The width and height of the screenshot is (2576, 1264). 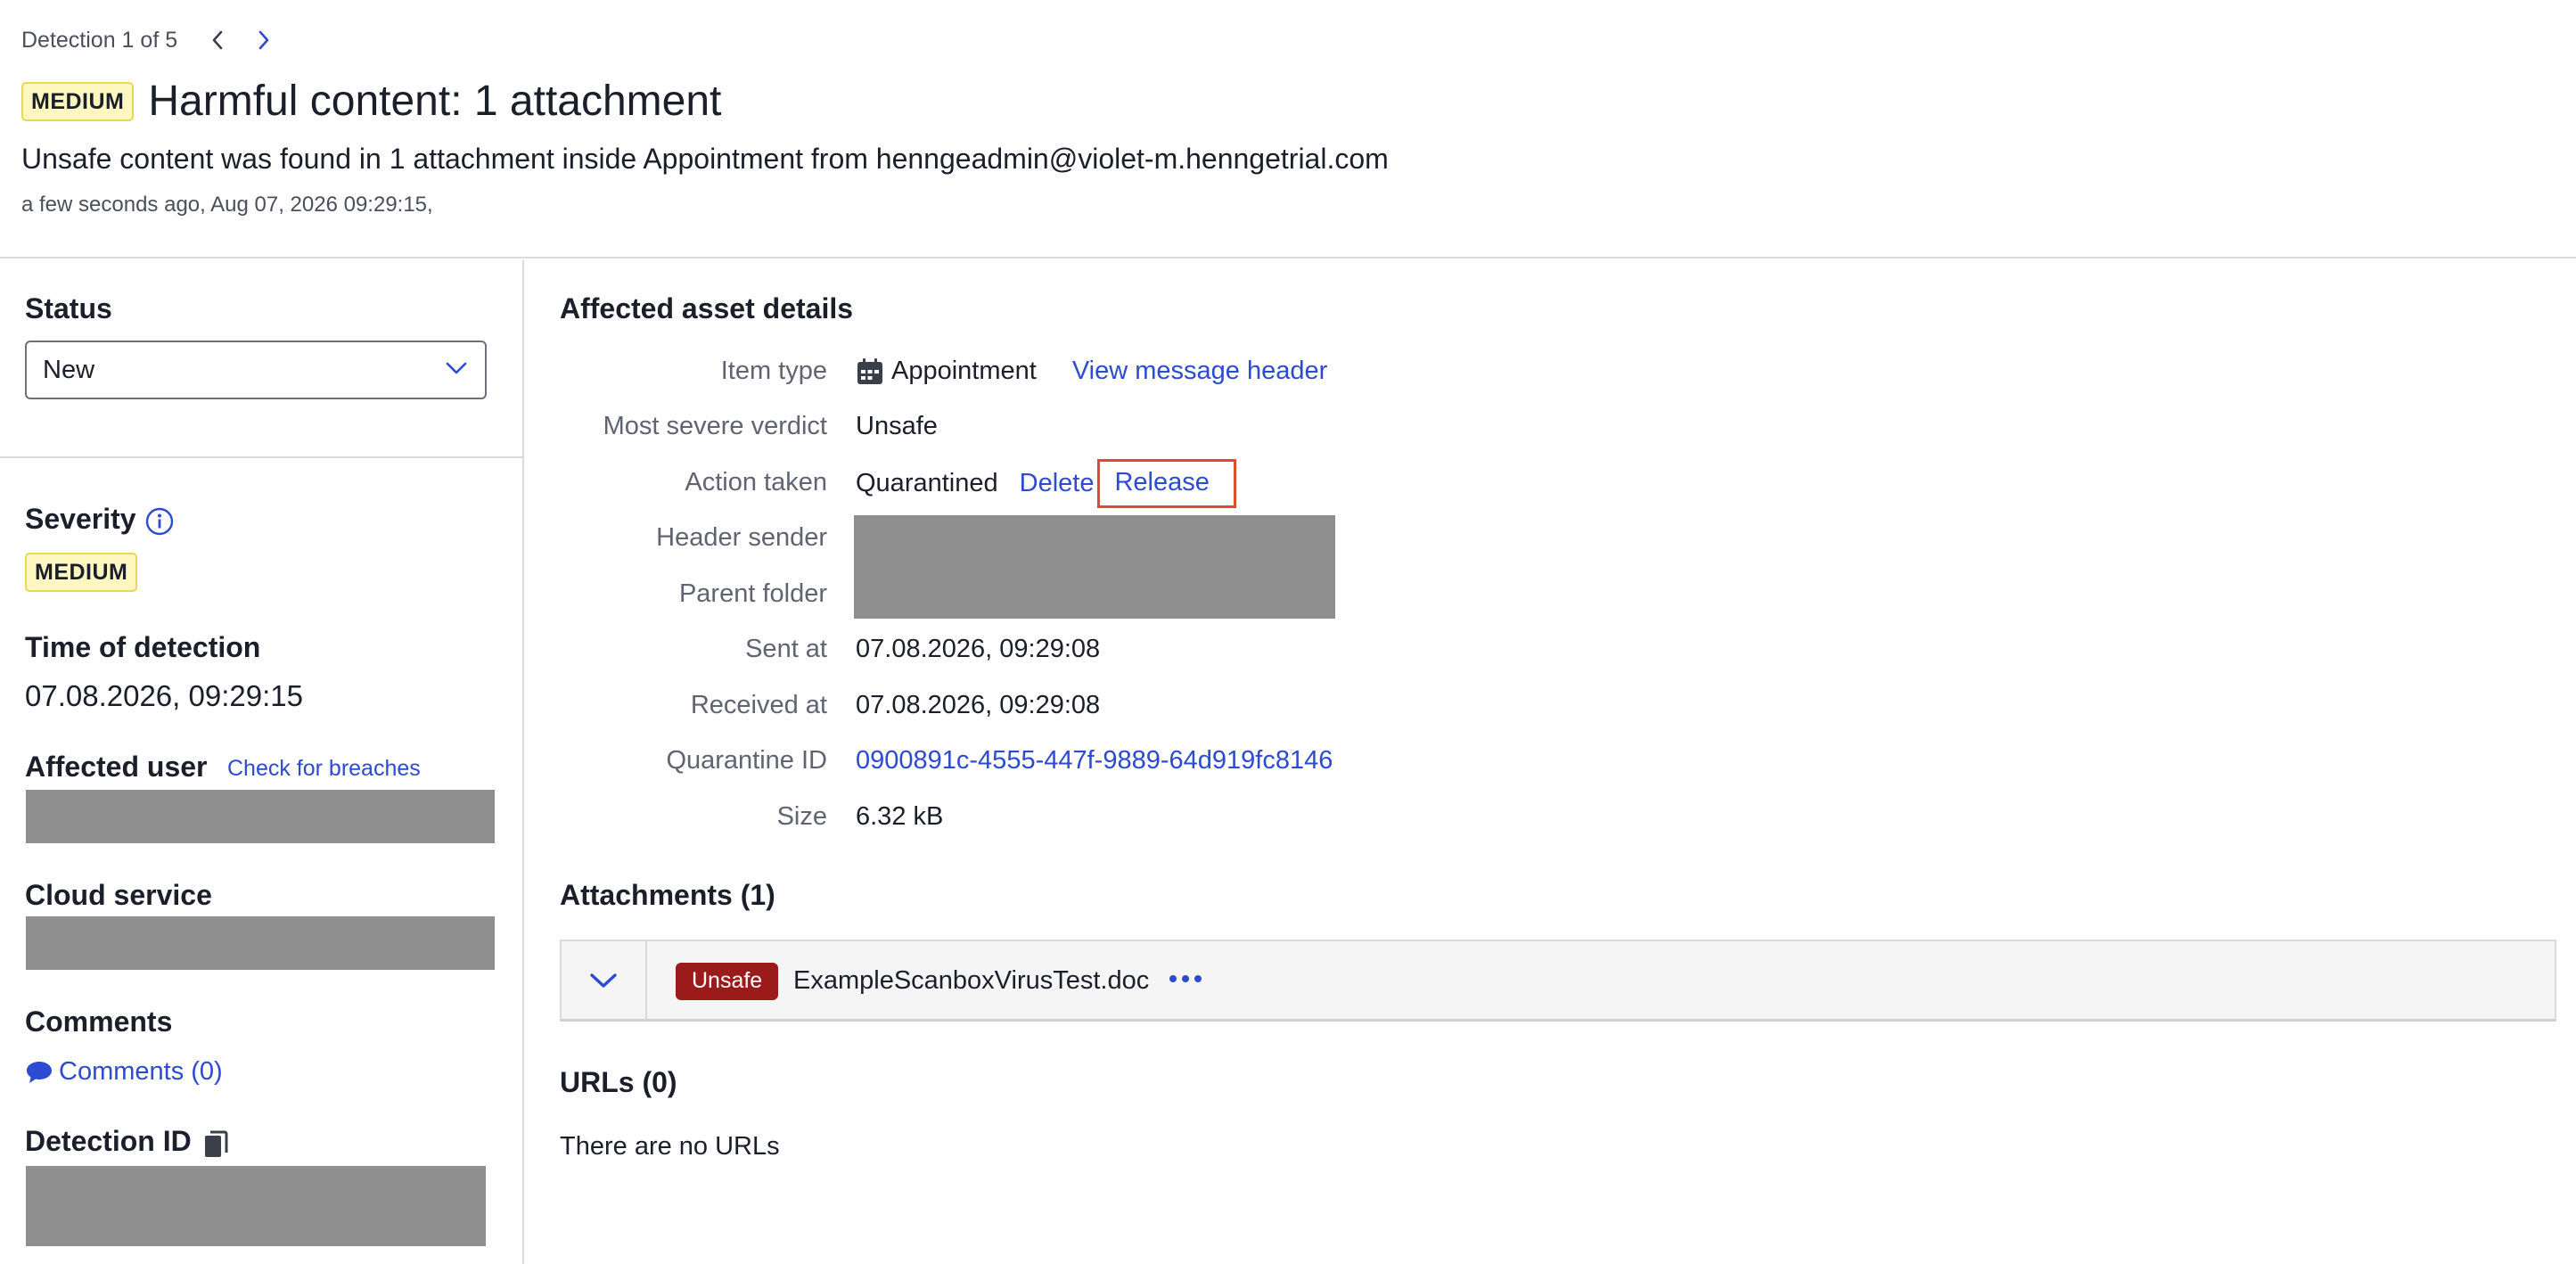 I want to click on verdict-value: Unsafe, so click(x=897, y=426).